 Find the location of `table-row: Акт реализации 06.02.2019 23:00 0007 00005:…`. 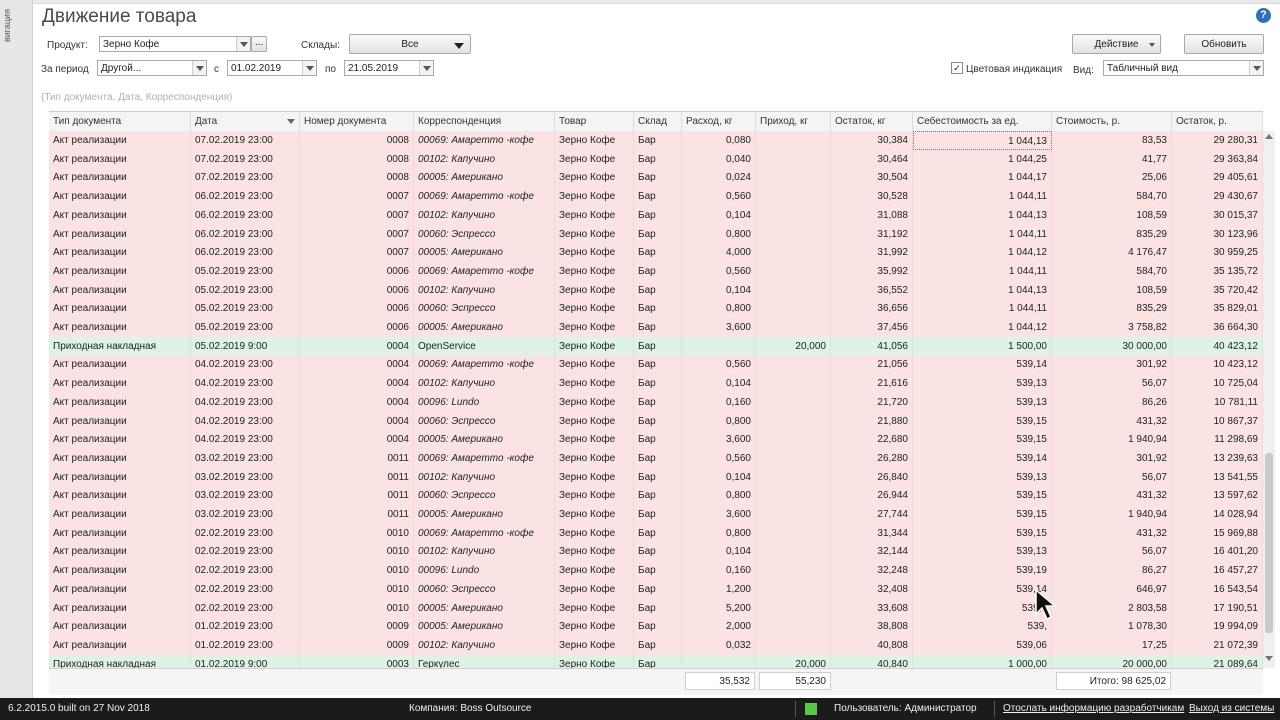

table-row: Акт реализации 06.02.2019 23:00 0007 00005:… is located at coordinates (656, 253).